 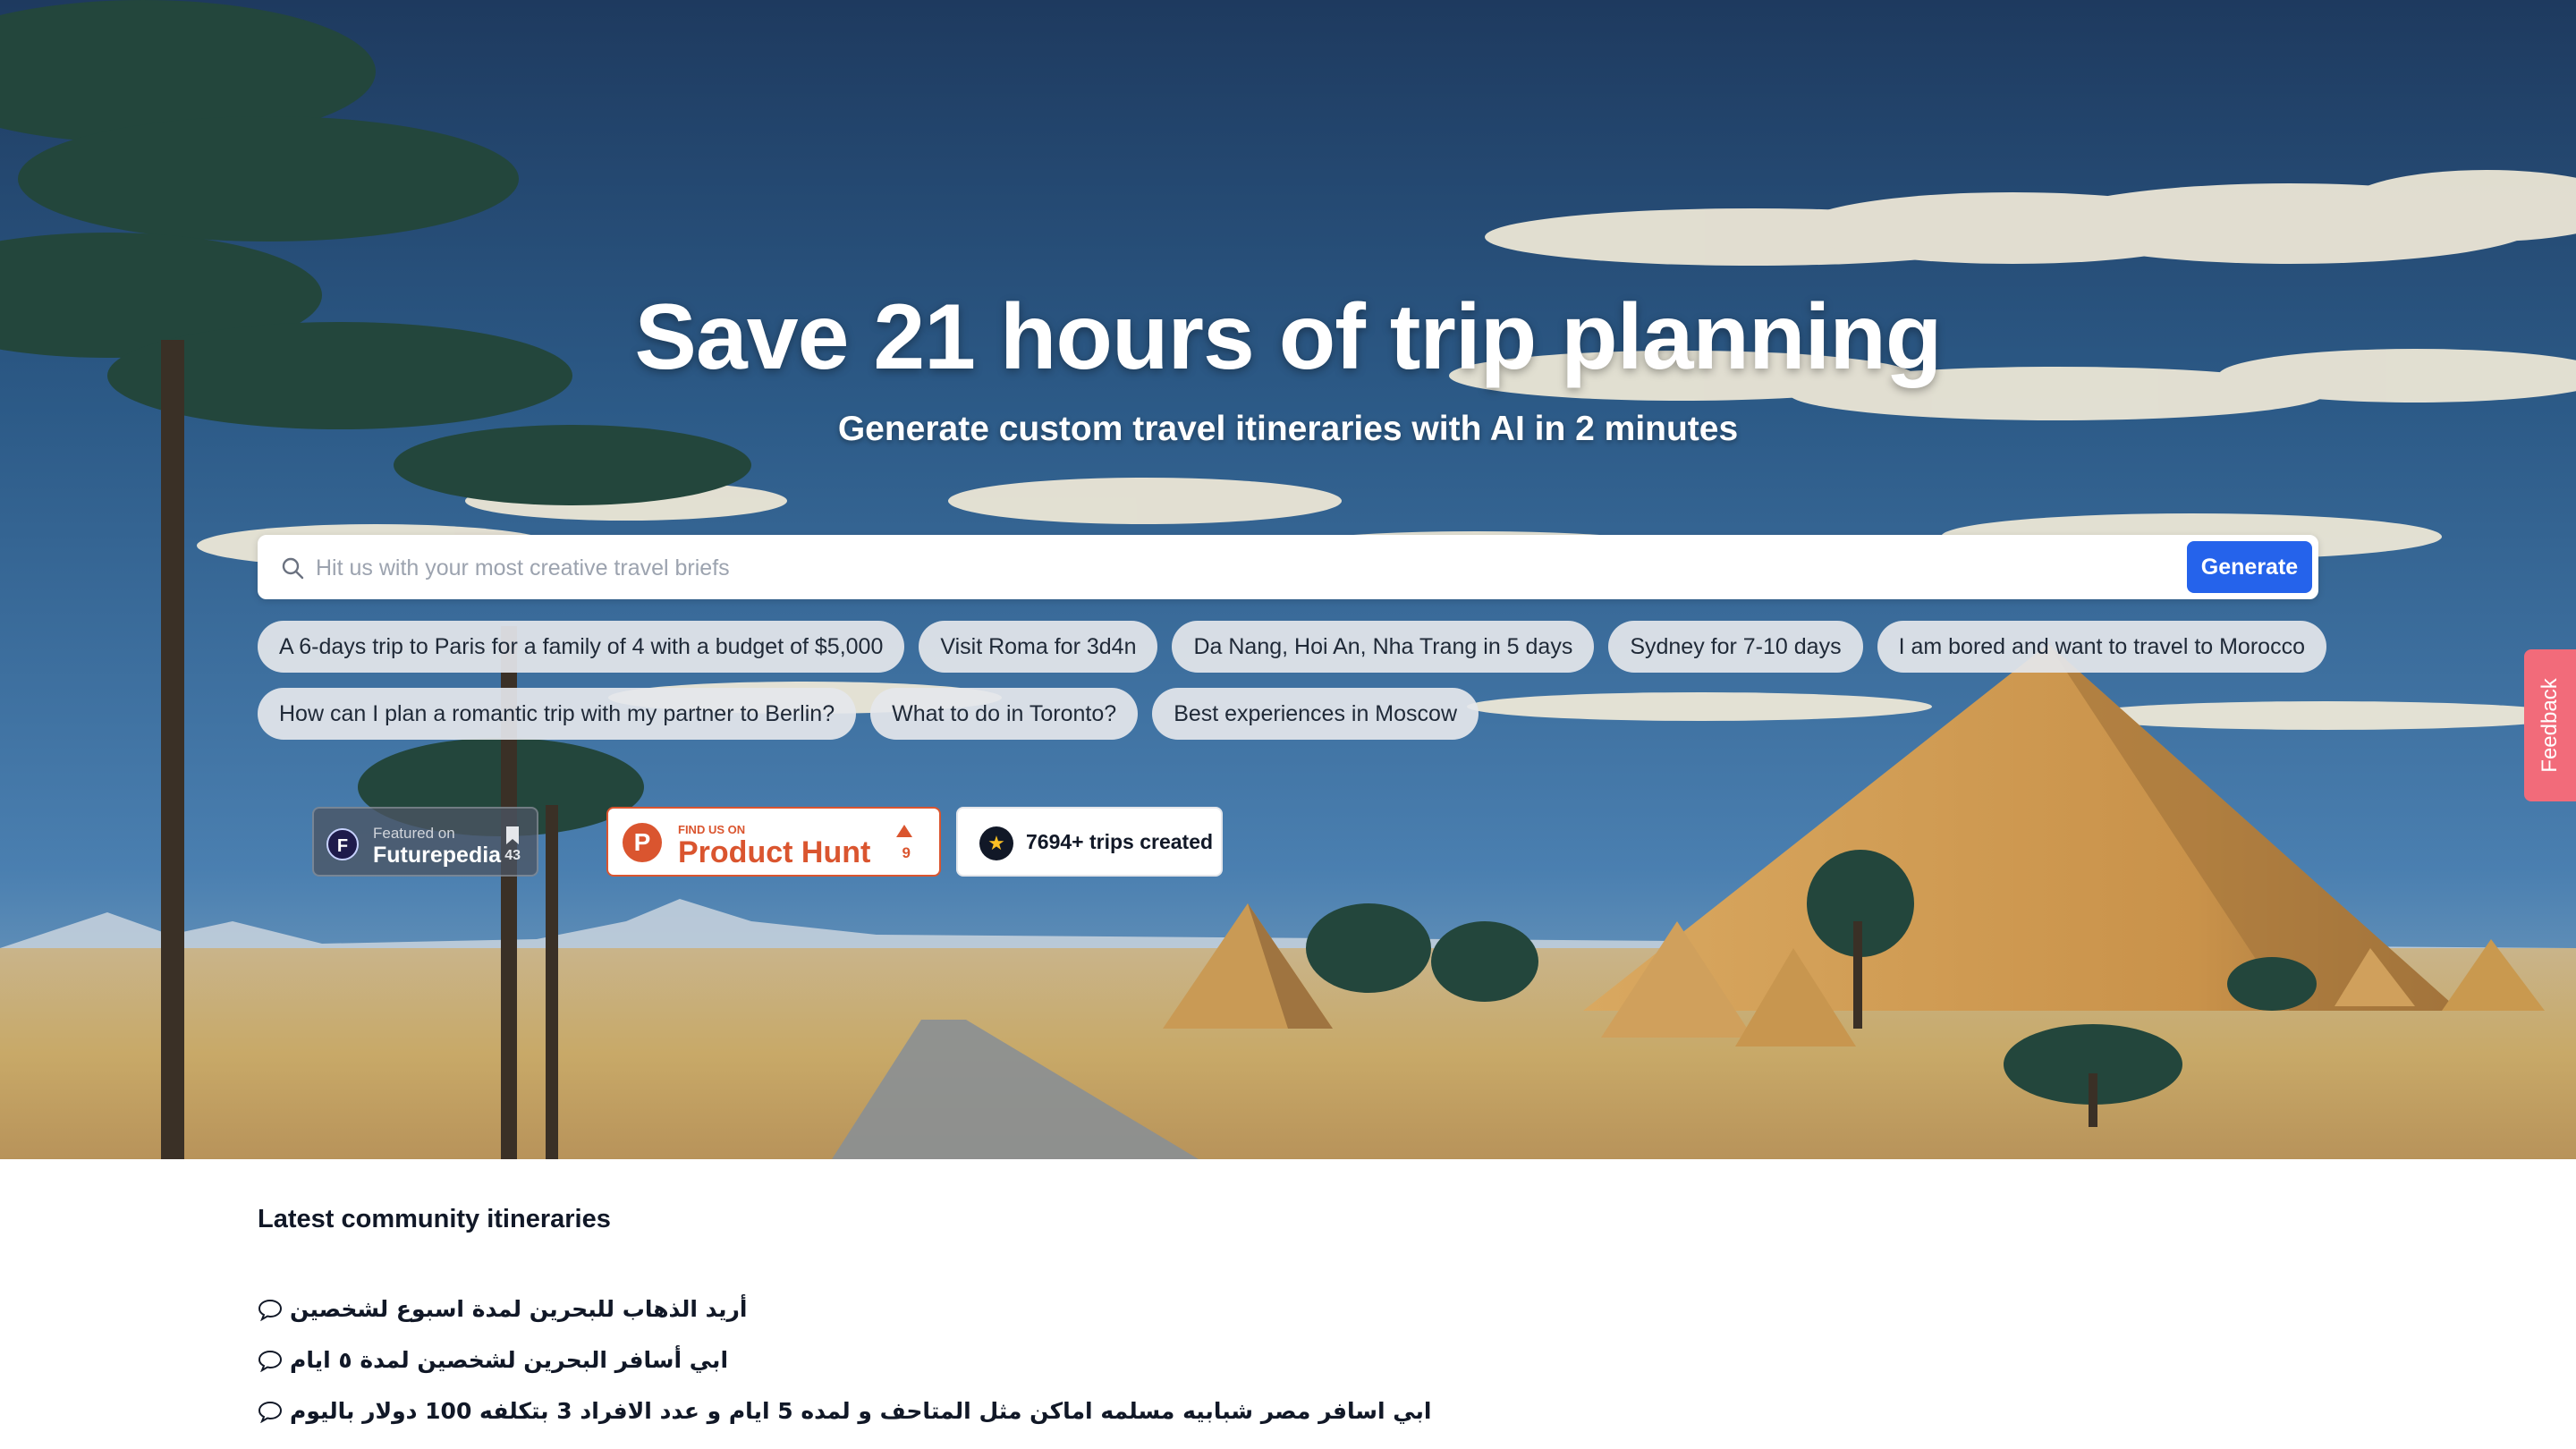 I want to click on futurepedia-logo-icon: F, so click(x=342, y=844).